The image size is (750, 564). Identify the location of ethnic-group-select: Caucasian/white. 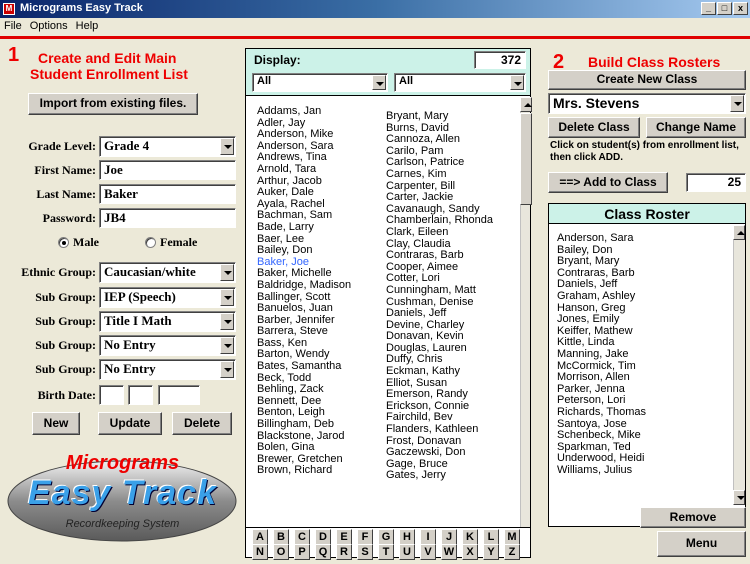
(167, 272).